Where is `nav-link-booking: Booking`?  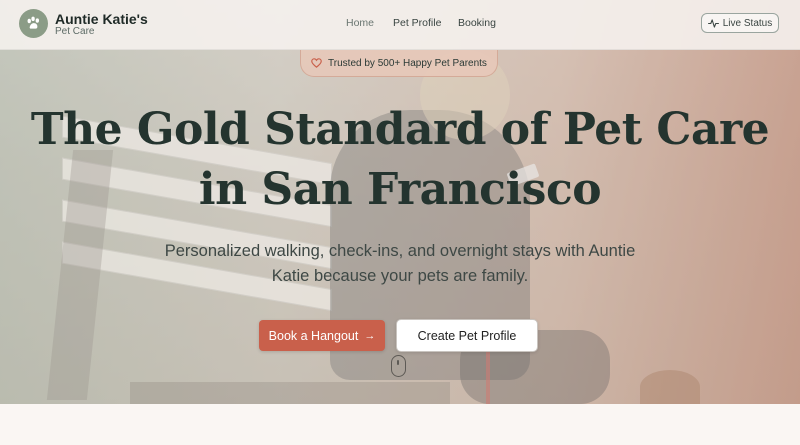 nav-link-booking: Booking is located at coordinates (477, 23).